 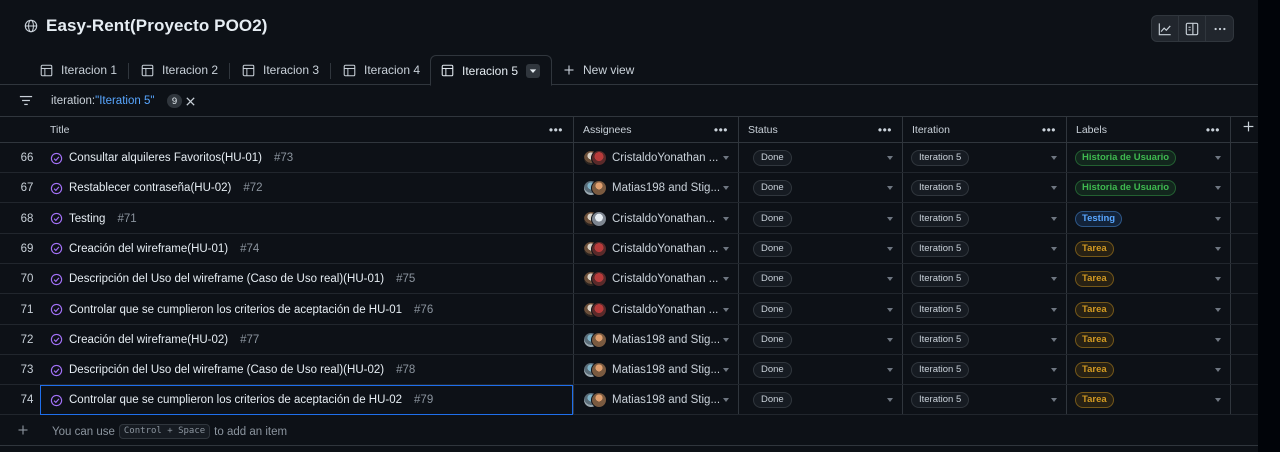 I want to click on label-badge: Testing, so click(x=1099, y=218).